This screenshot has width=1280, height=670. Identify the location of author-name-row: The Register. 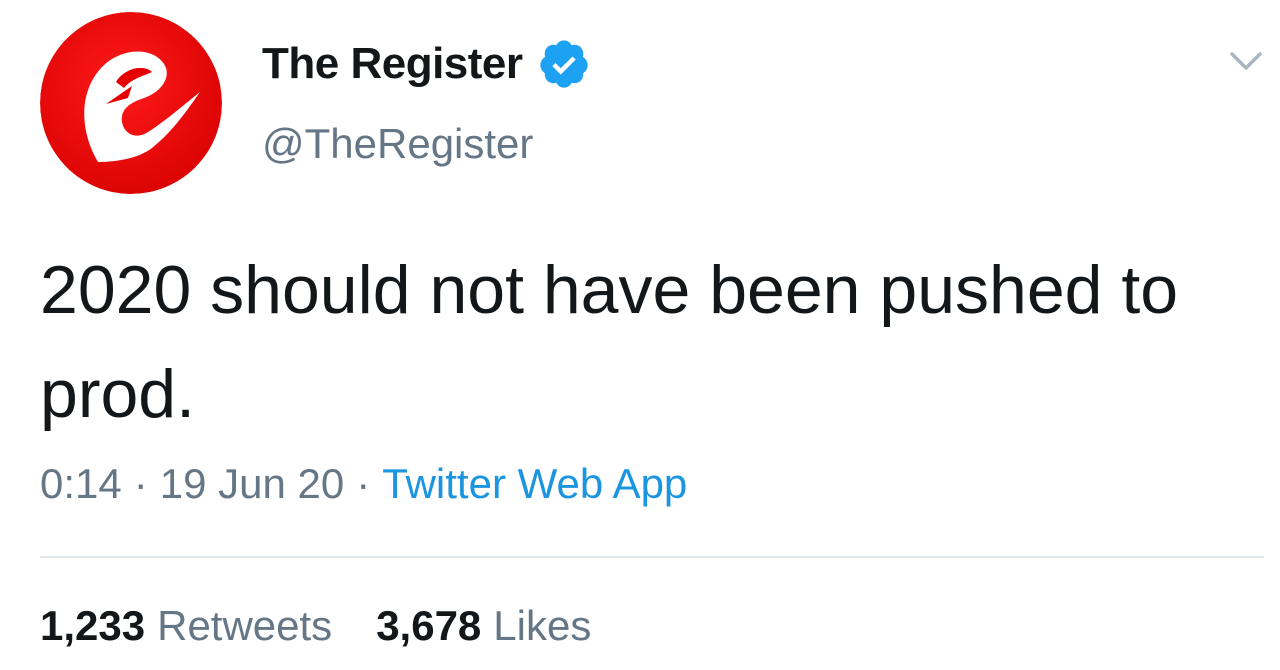
(426, 64).